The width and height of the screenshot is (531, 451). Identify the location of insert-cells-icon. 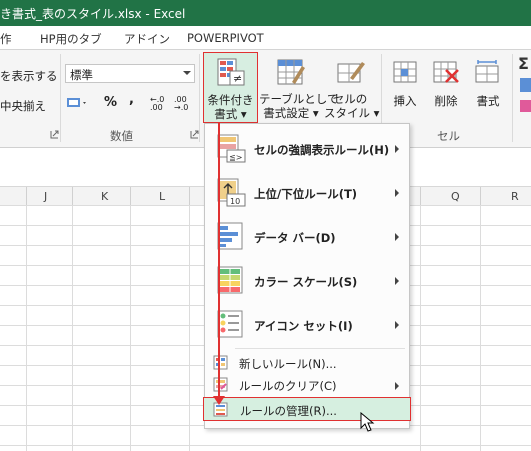
(405, 72).